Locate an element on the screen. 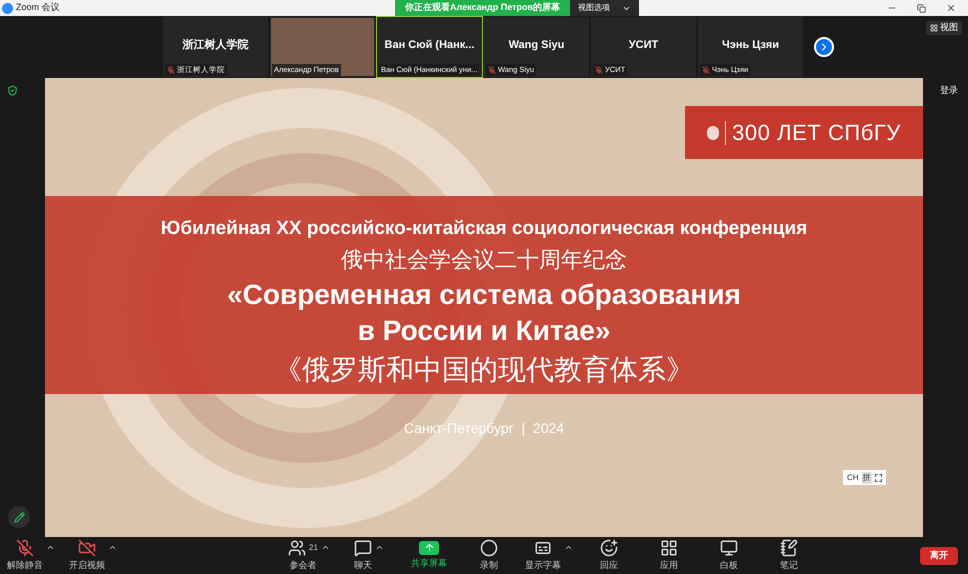 This screenshot has width=968, height=574. participant-name: 浙江树人学院 is located at coordinates (215, 45).